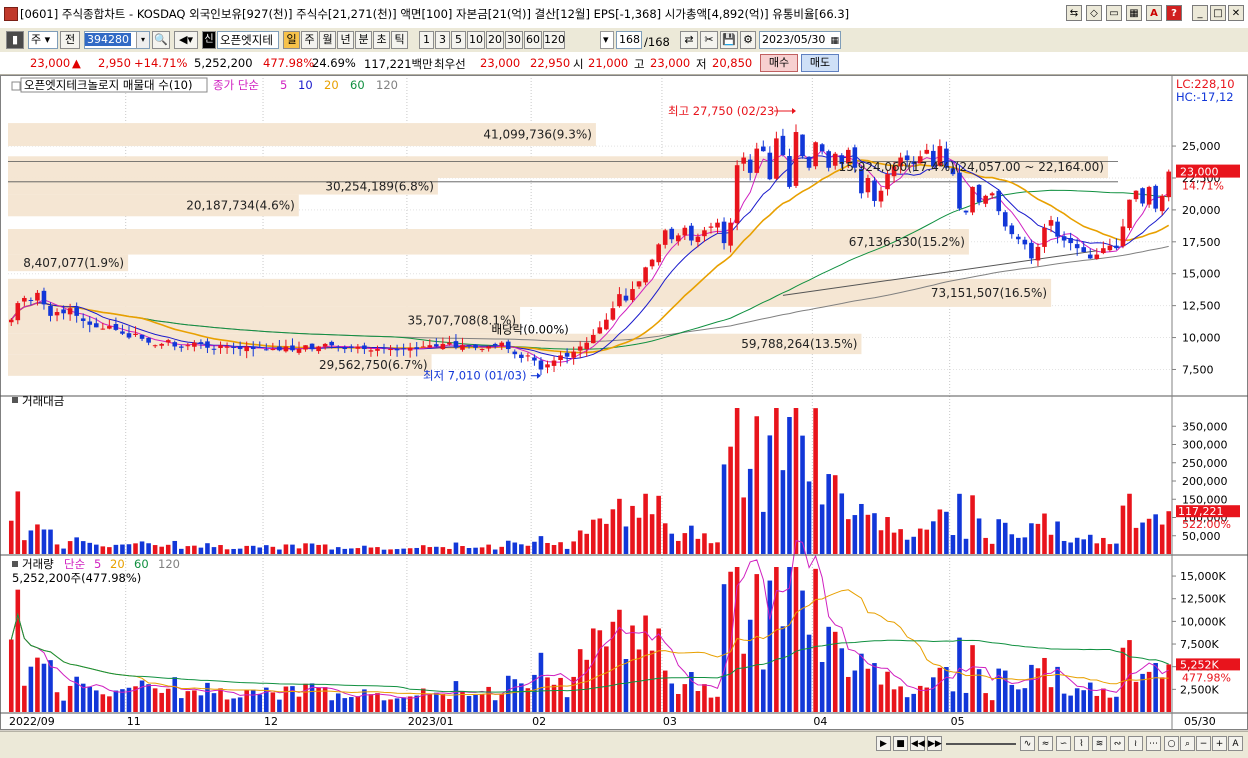 This screenshot has width=1248, height=758. Describe the element at coordinates (800, 40) in the screenshot. I see `date-field: 2023/05/30 ▦` at that location.